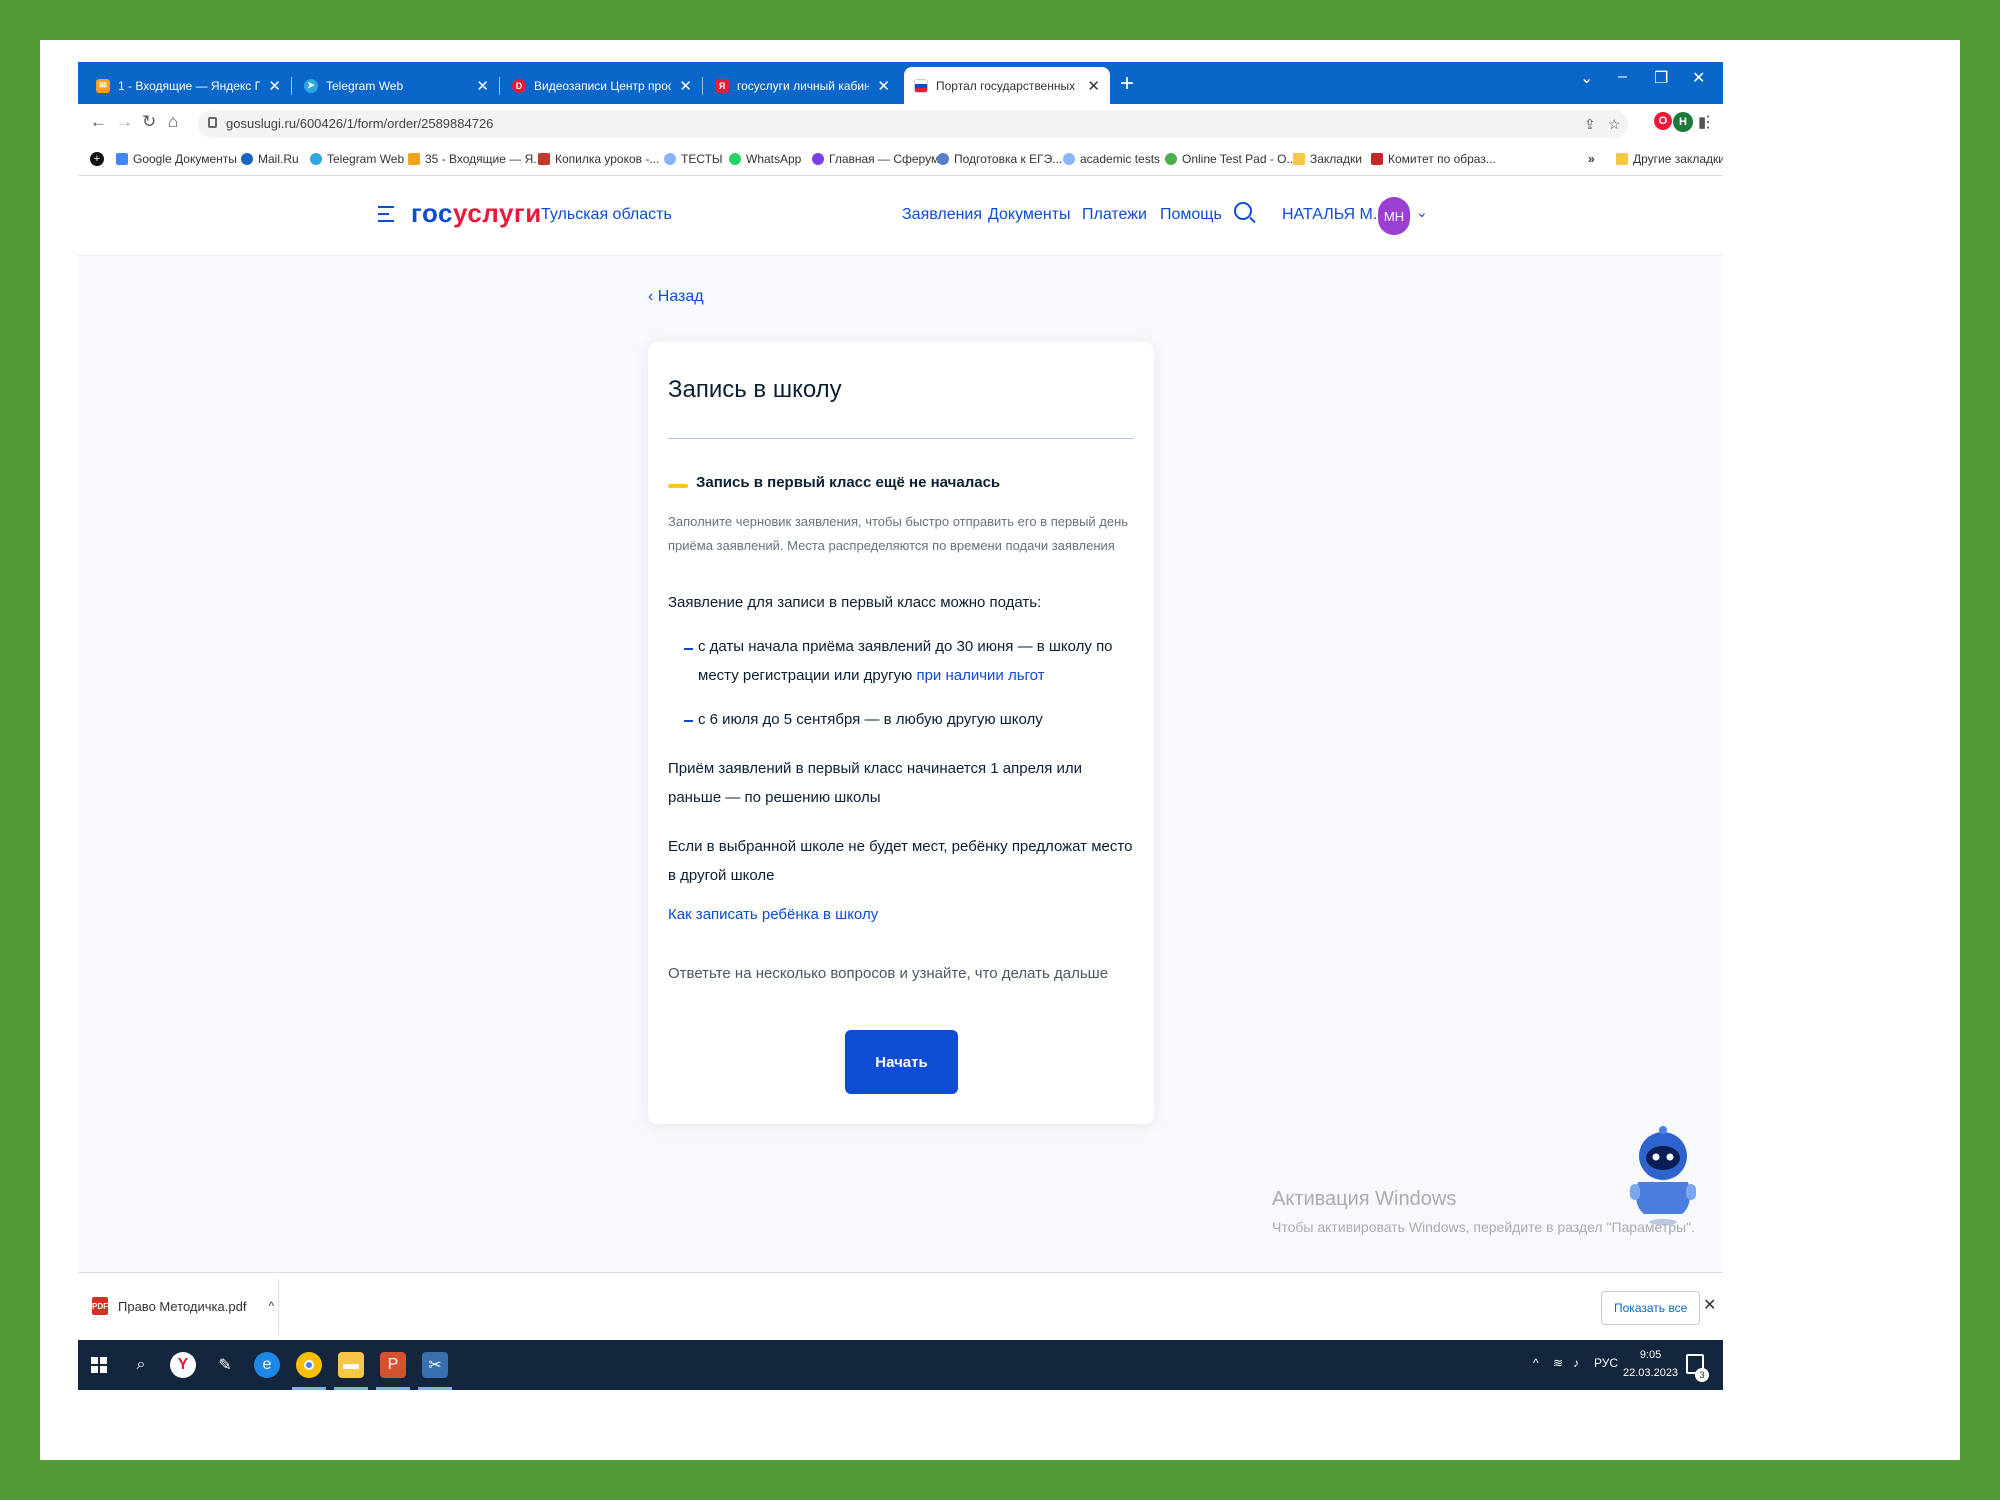 The image size is (2000, 1500). I want to click on region-selector: Тульская область, so click(606, 215).